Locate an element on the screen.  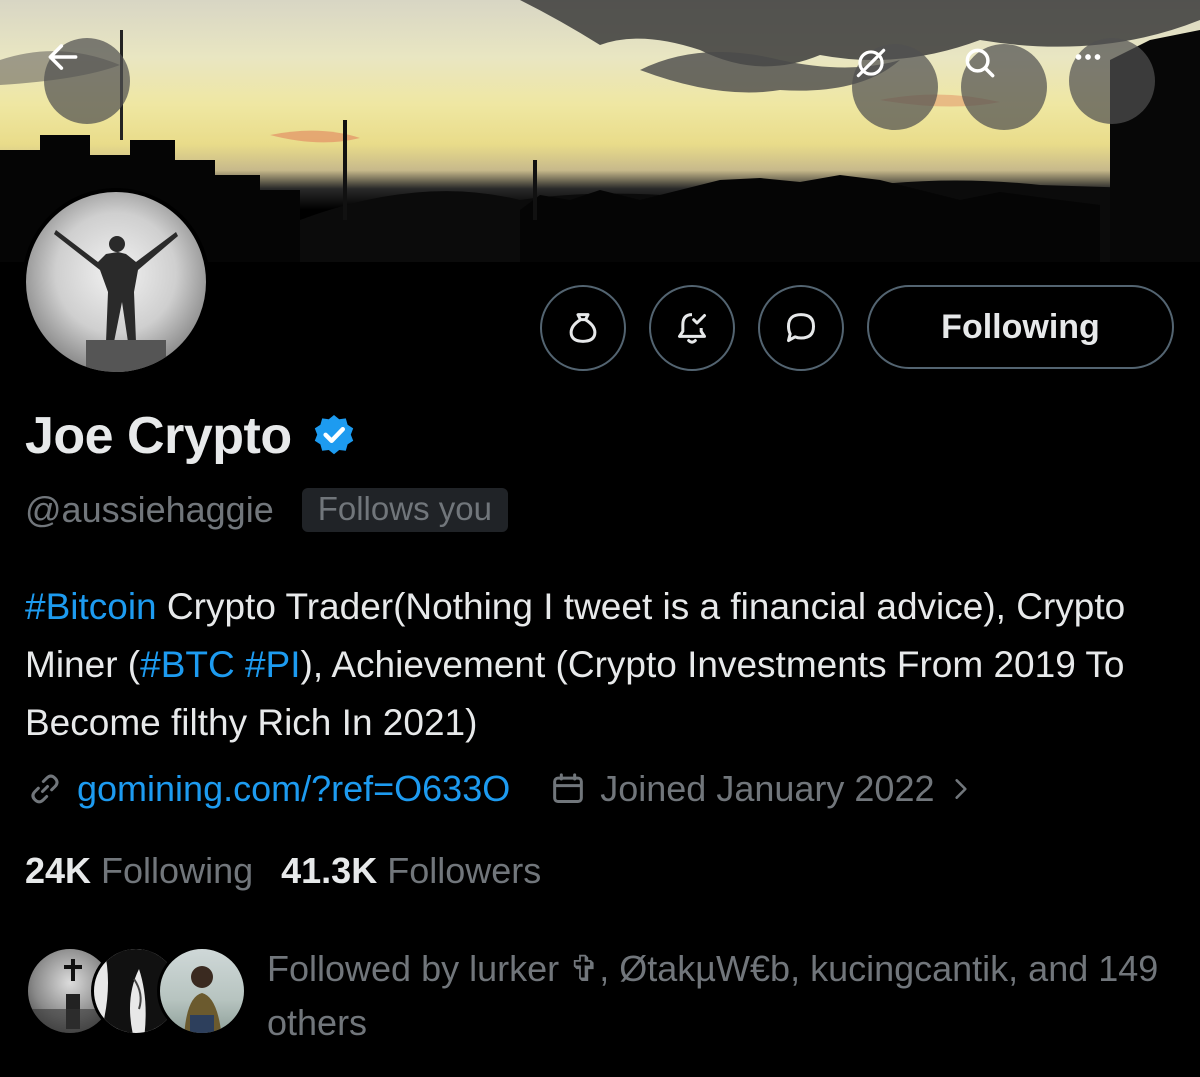
search-icon is located at coordinates (980, 63).